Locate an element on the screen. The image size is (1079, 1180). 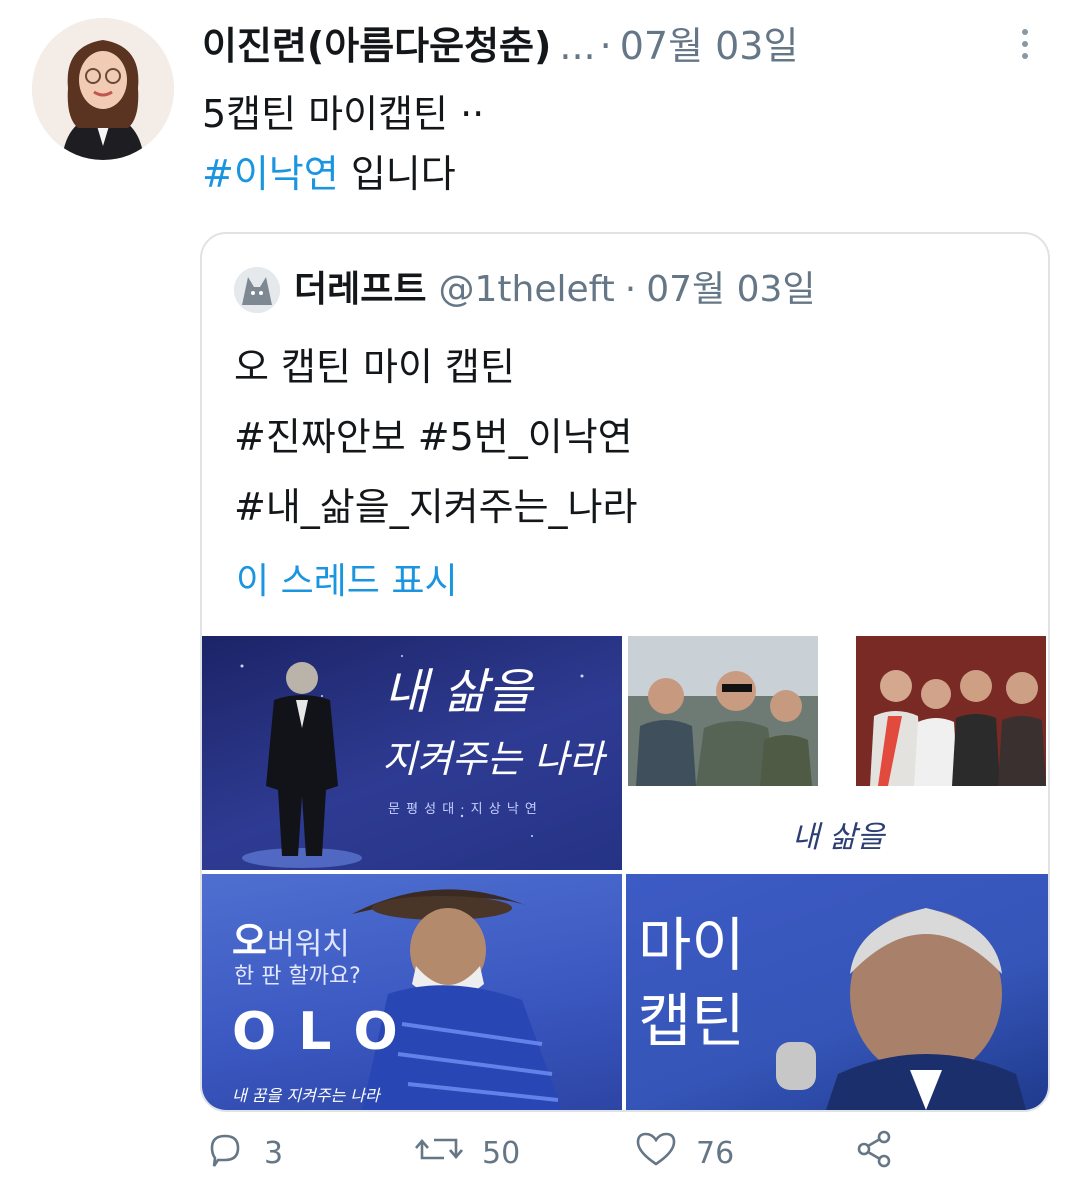
retweet-icon is located at coordinates (448, 1153).